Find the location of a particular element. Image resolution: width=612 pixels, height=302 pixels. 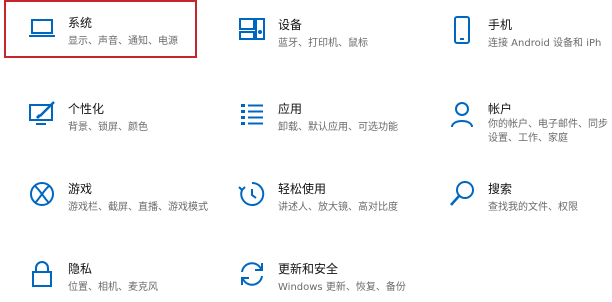

tile-description: 查找我的文件、权限 is located at coordinates (533, 207).